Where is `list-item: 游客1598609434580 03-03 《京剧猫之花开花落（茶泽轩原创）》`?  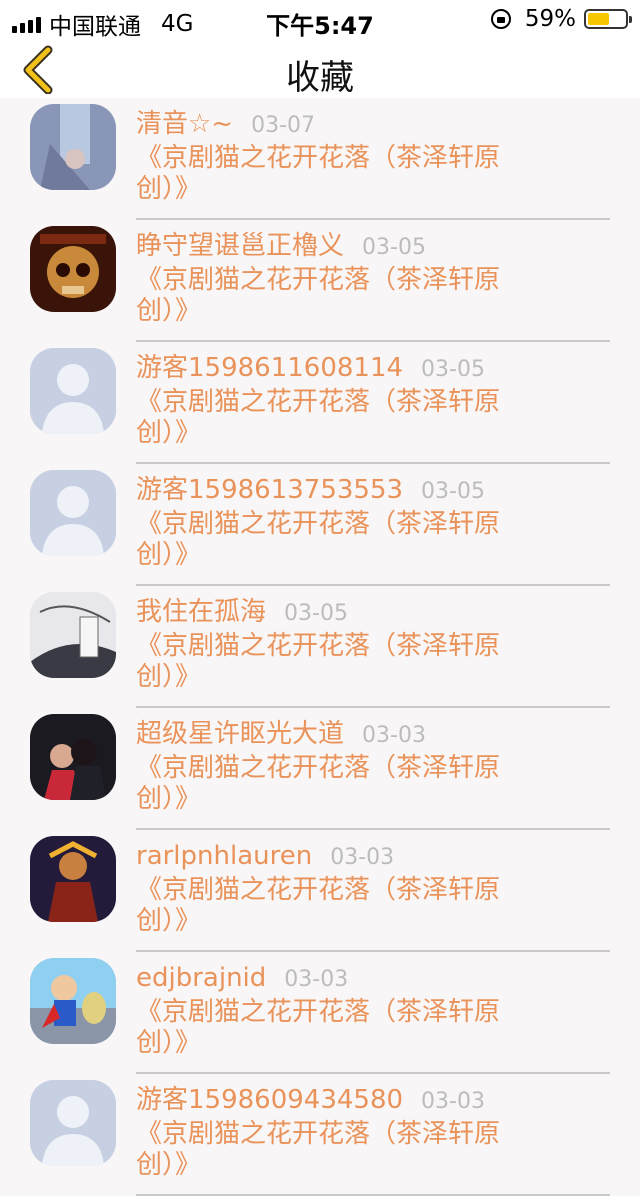 list-item: 游客1598609434580 03-03 《京剧猫之花开花落（茶泽轩原创）》 is located at coordinates (320, 1135).